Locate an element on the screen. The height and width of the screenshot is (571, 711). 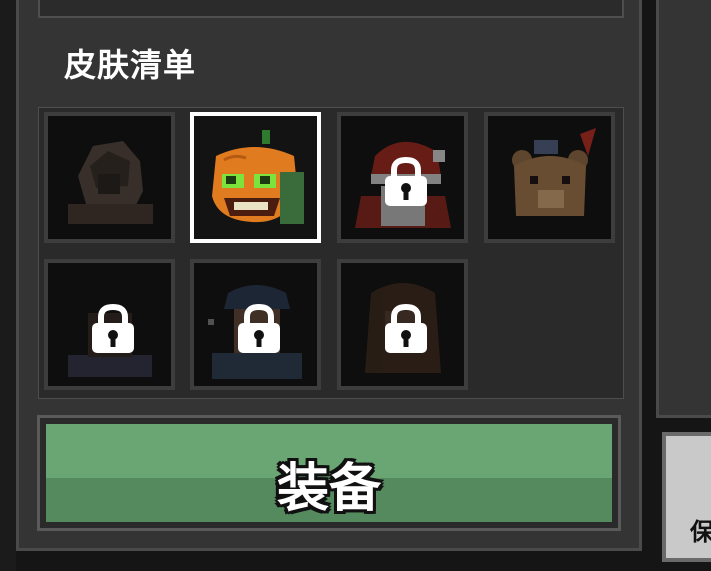
hooded-knight-icon is located at coordinates (110, 182).